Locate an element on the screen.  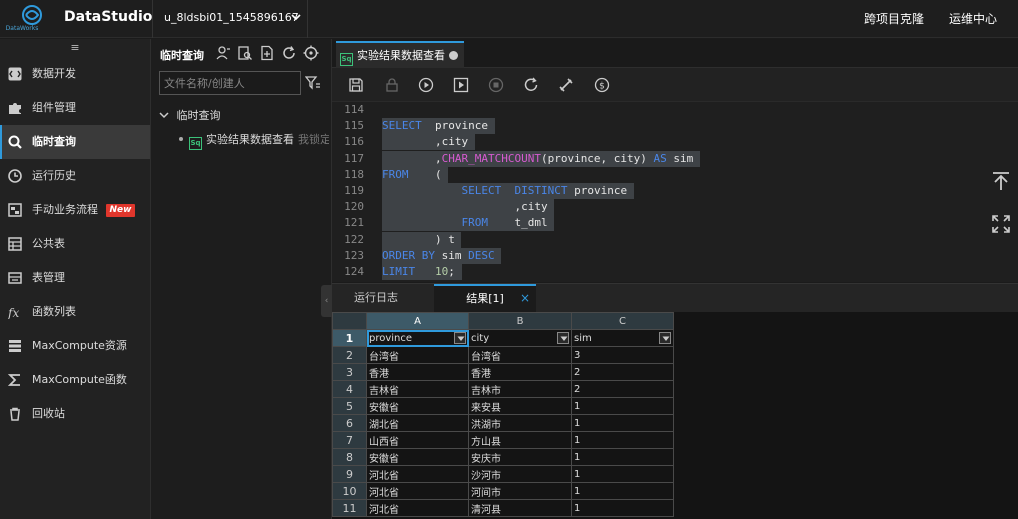
nav-item-label: 表管理 is located at coordinates (48, 277).